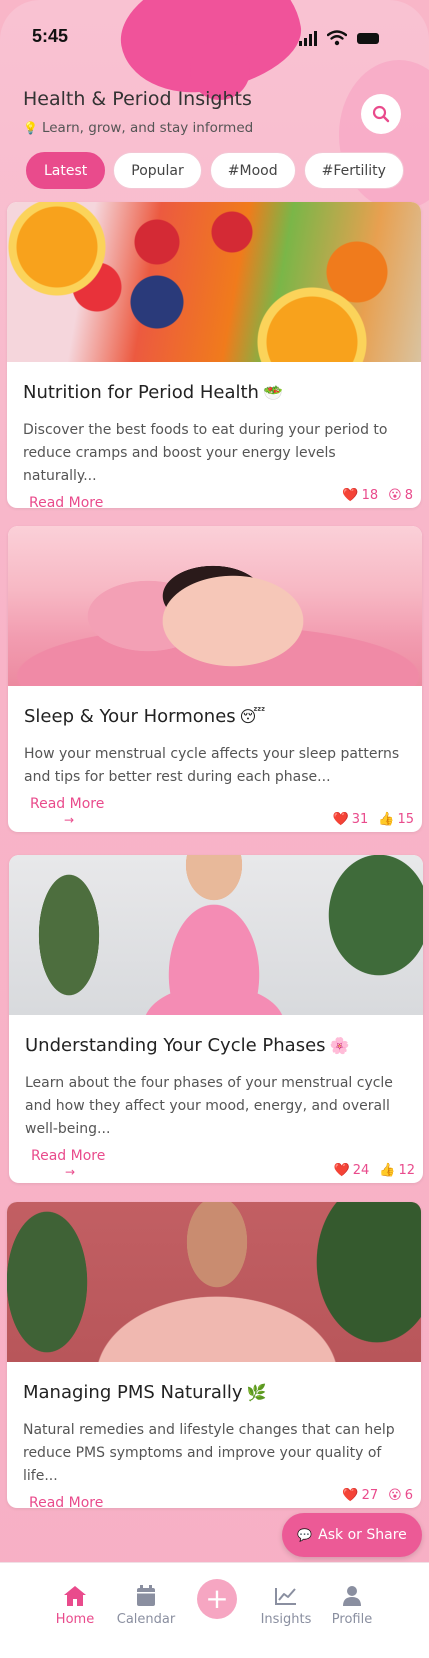 The image size is (429, 1658). I want to click on filter-chip-popular: Popular, so click(157, 170).